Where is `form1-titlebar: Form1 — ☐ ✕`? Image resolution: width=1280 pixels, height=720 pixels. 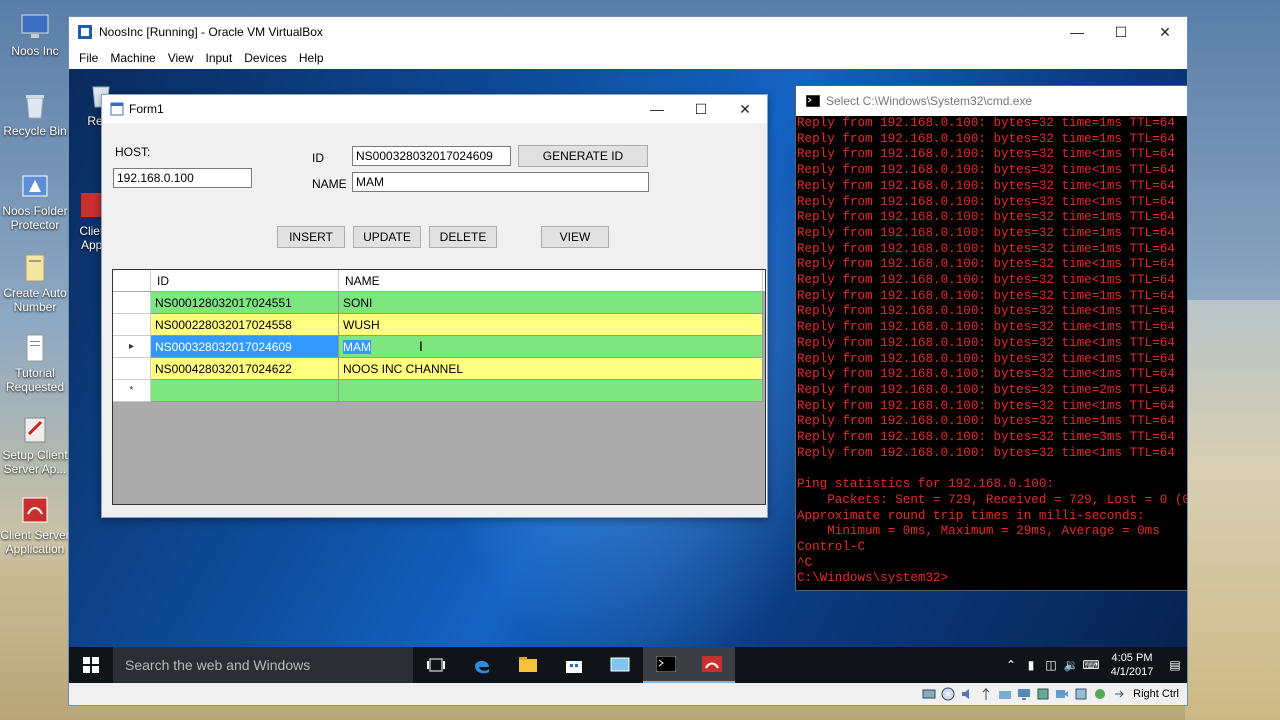
form1-titlebar: Form1 — ☐ ✕ is located at coordinates (434, 109).